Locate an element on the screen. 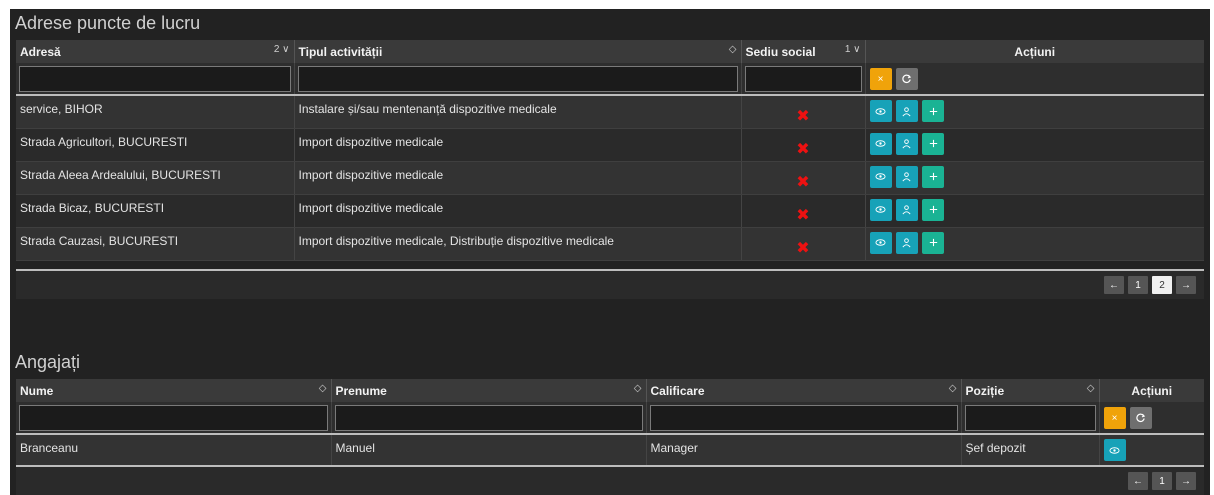  pagination: ← 1 → is located at coordinates (1162, 481).